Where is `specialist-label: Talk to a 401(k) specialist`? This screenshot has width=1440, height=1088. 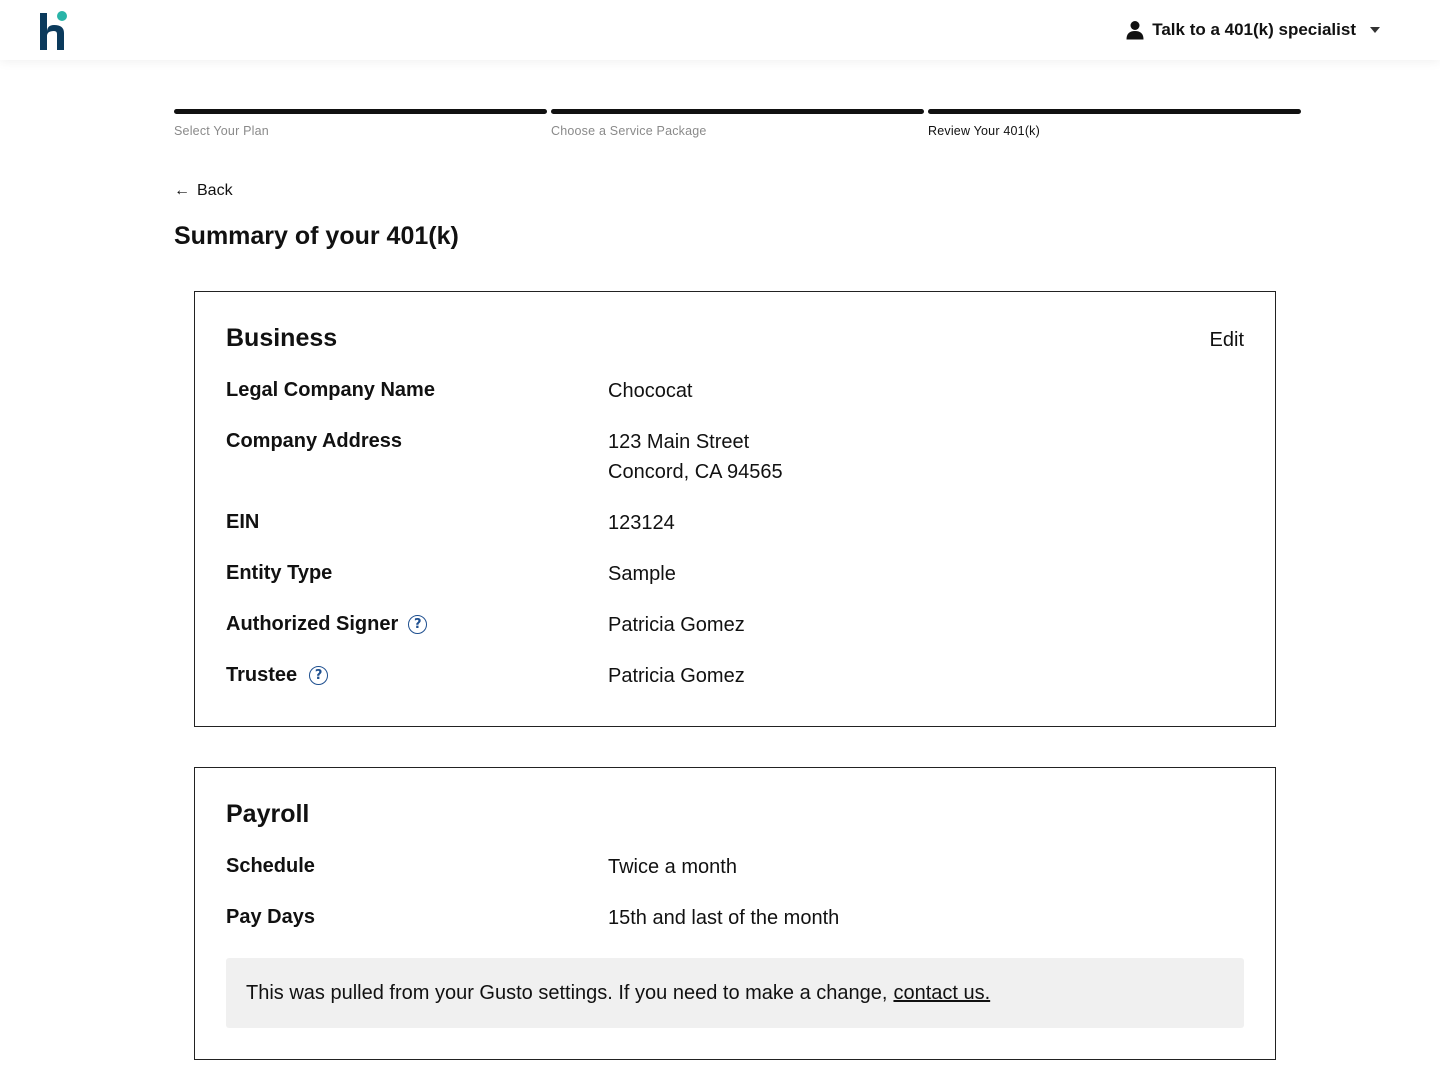 specialist-label: Talk to a 401(k) specialist is located at coordinates (1254, 29).